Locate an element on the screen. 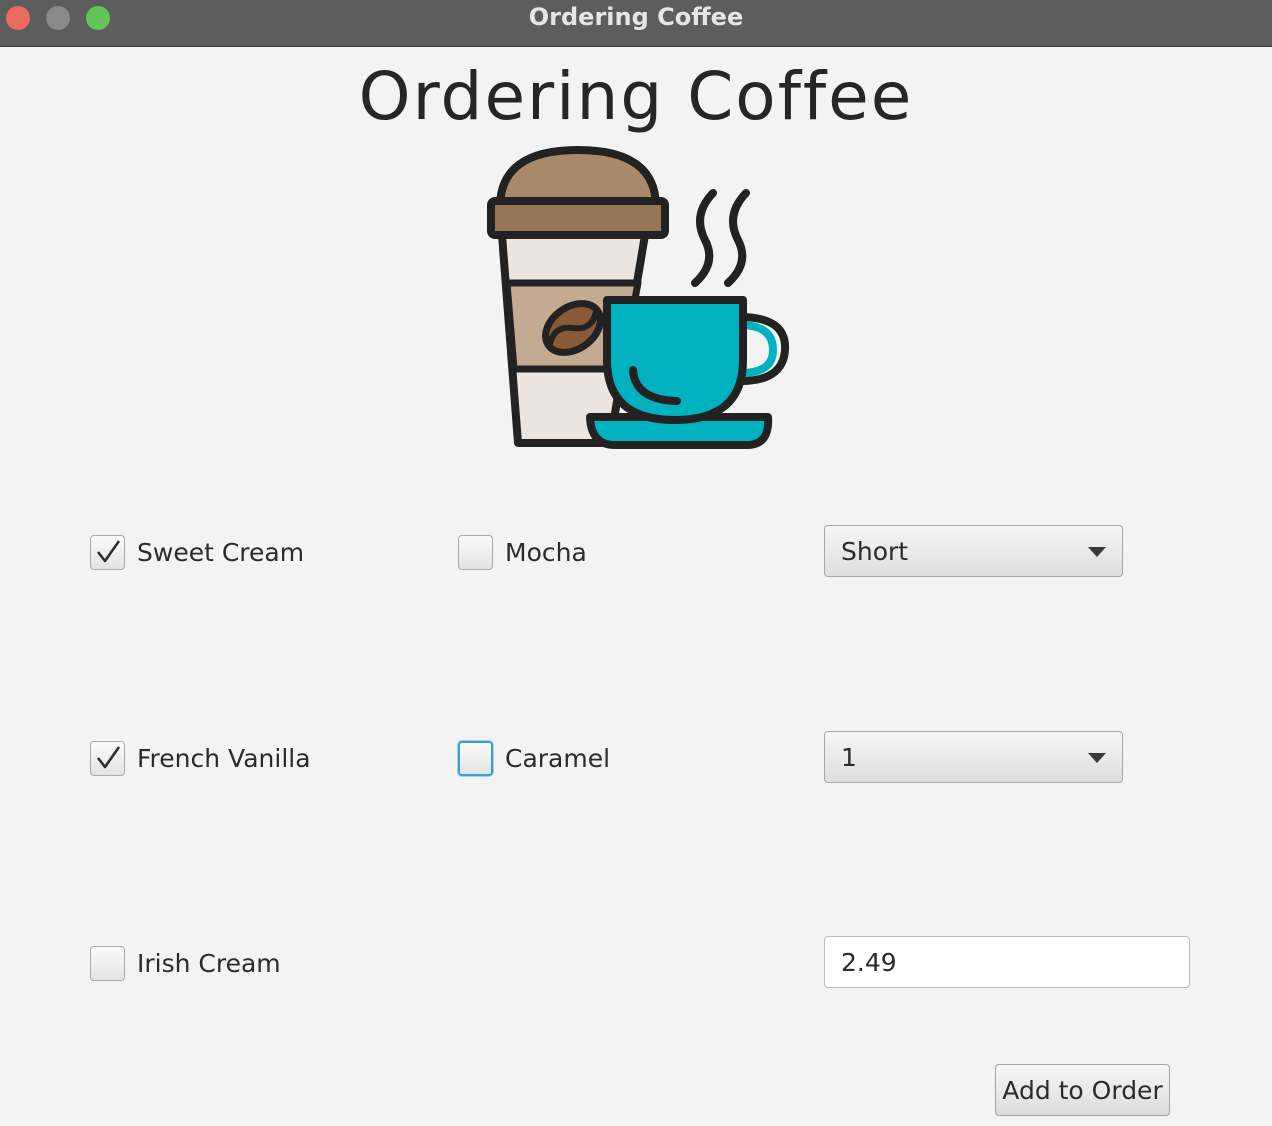 The width and height of the screenshot is (1272, 1126). checkbox-label: Caramel is located at coordinates (558, 758).